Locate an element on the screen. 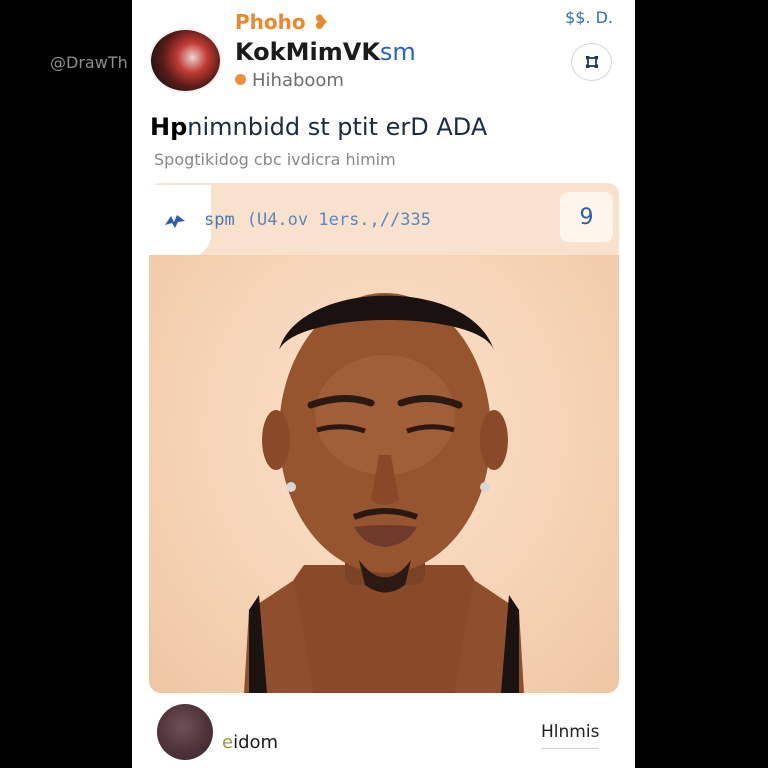 This screenshot has height=768, width=768. online-dot-icon is located at coordinates (240, 79).